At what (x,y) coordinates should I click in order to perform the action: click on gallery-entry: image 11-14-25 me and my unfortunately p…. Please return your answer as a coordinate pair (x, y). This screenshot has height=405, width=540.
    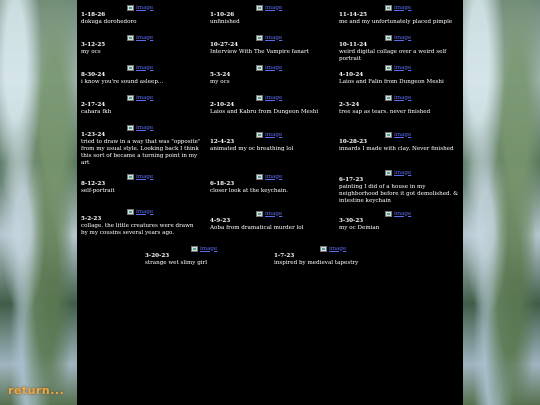
    Looking at the image, I should click on (400, 15).